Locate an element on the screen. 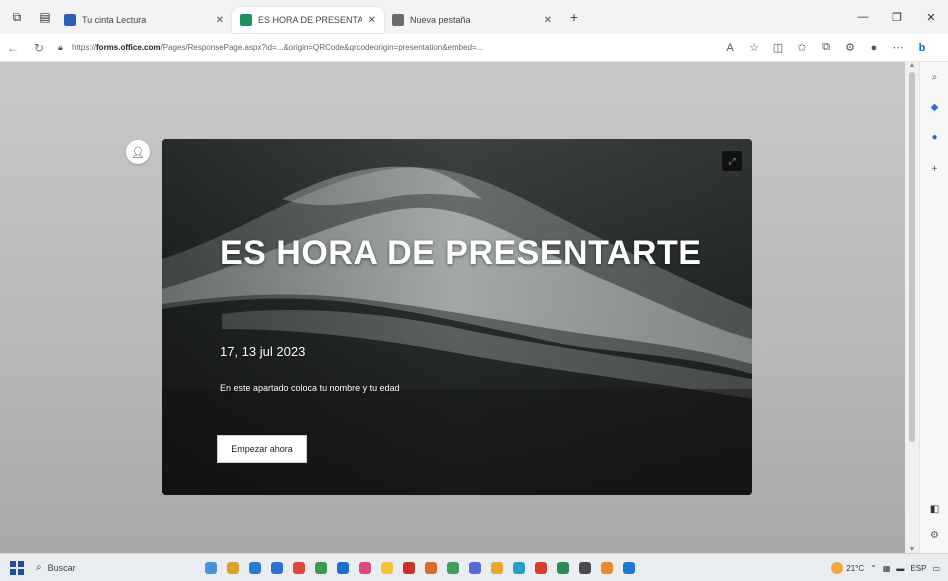 This screenshot has width=948, height=581. vertical-tabs-icon: ▤ is located at coordinates (45, 17).